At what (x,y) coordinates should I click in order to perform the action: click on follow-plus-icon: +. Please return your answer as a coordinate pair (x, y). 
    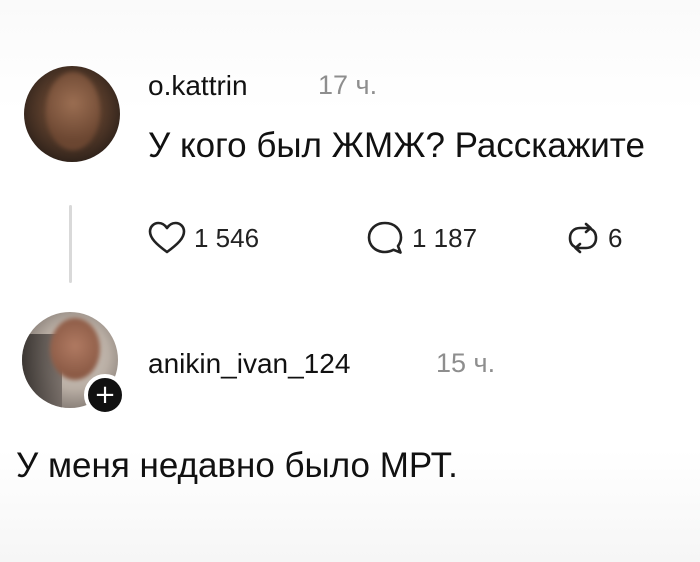
    Looking at the image, I should click on (105, 395).